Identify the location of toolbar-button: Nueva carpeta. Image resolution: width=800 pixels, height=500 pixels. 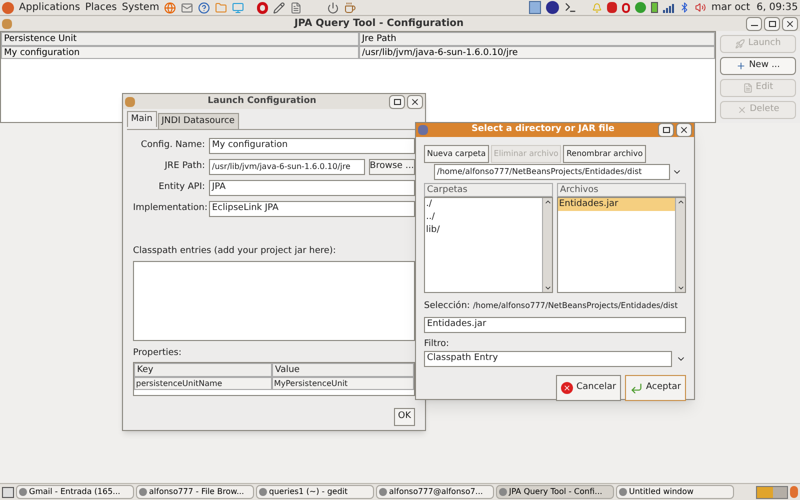
(456, 154).